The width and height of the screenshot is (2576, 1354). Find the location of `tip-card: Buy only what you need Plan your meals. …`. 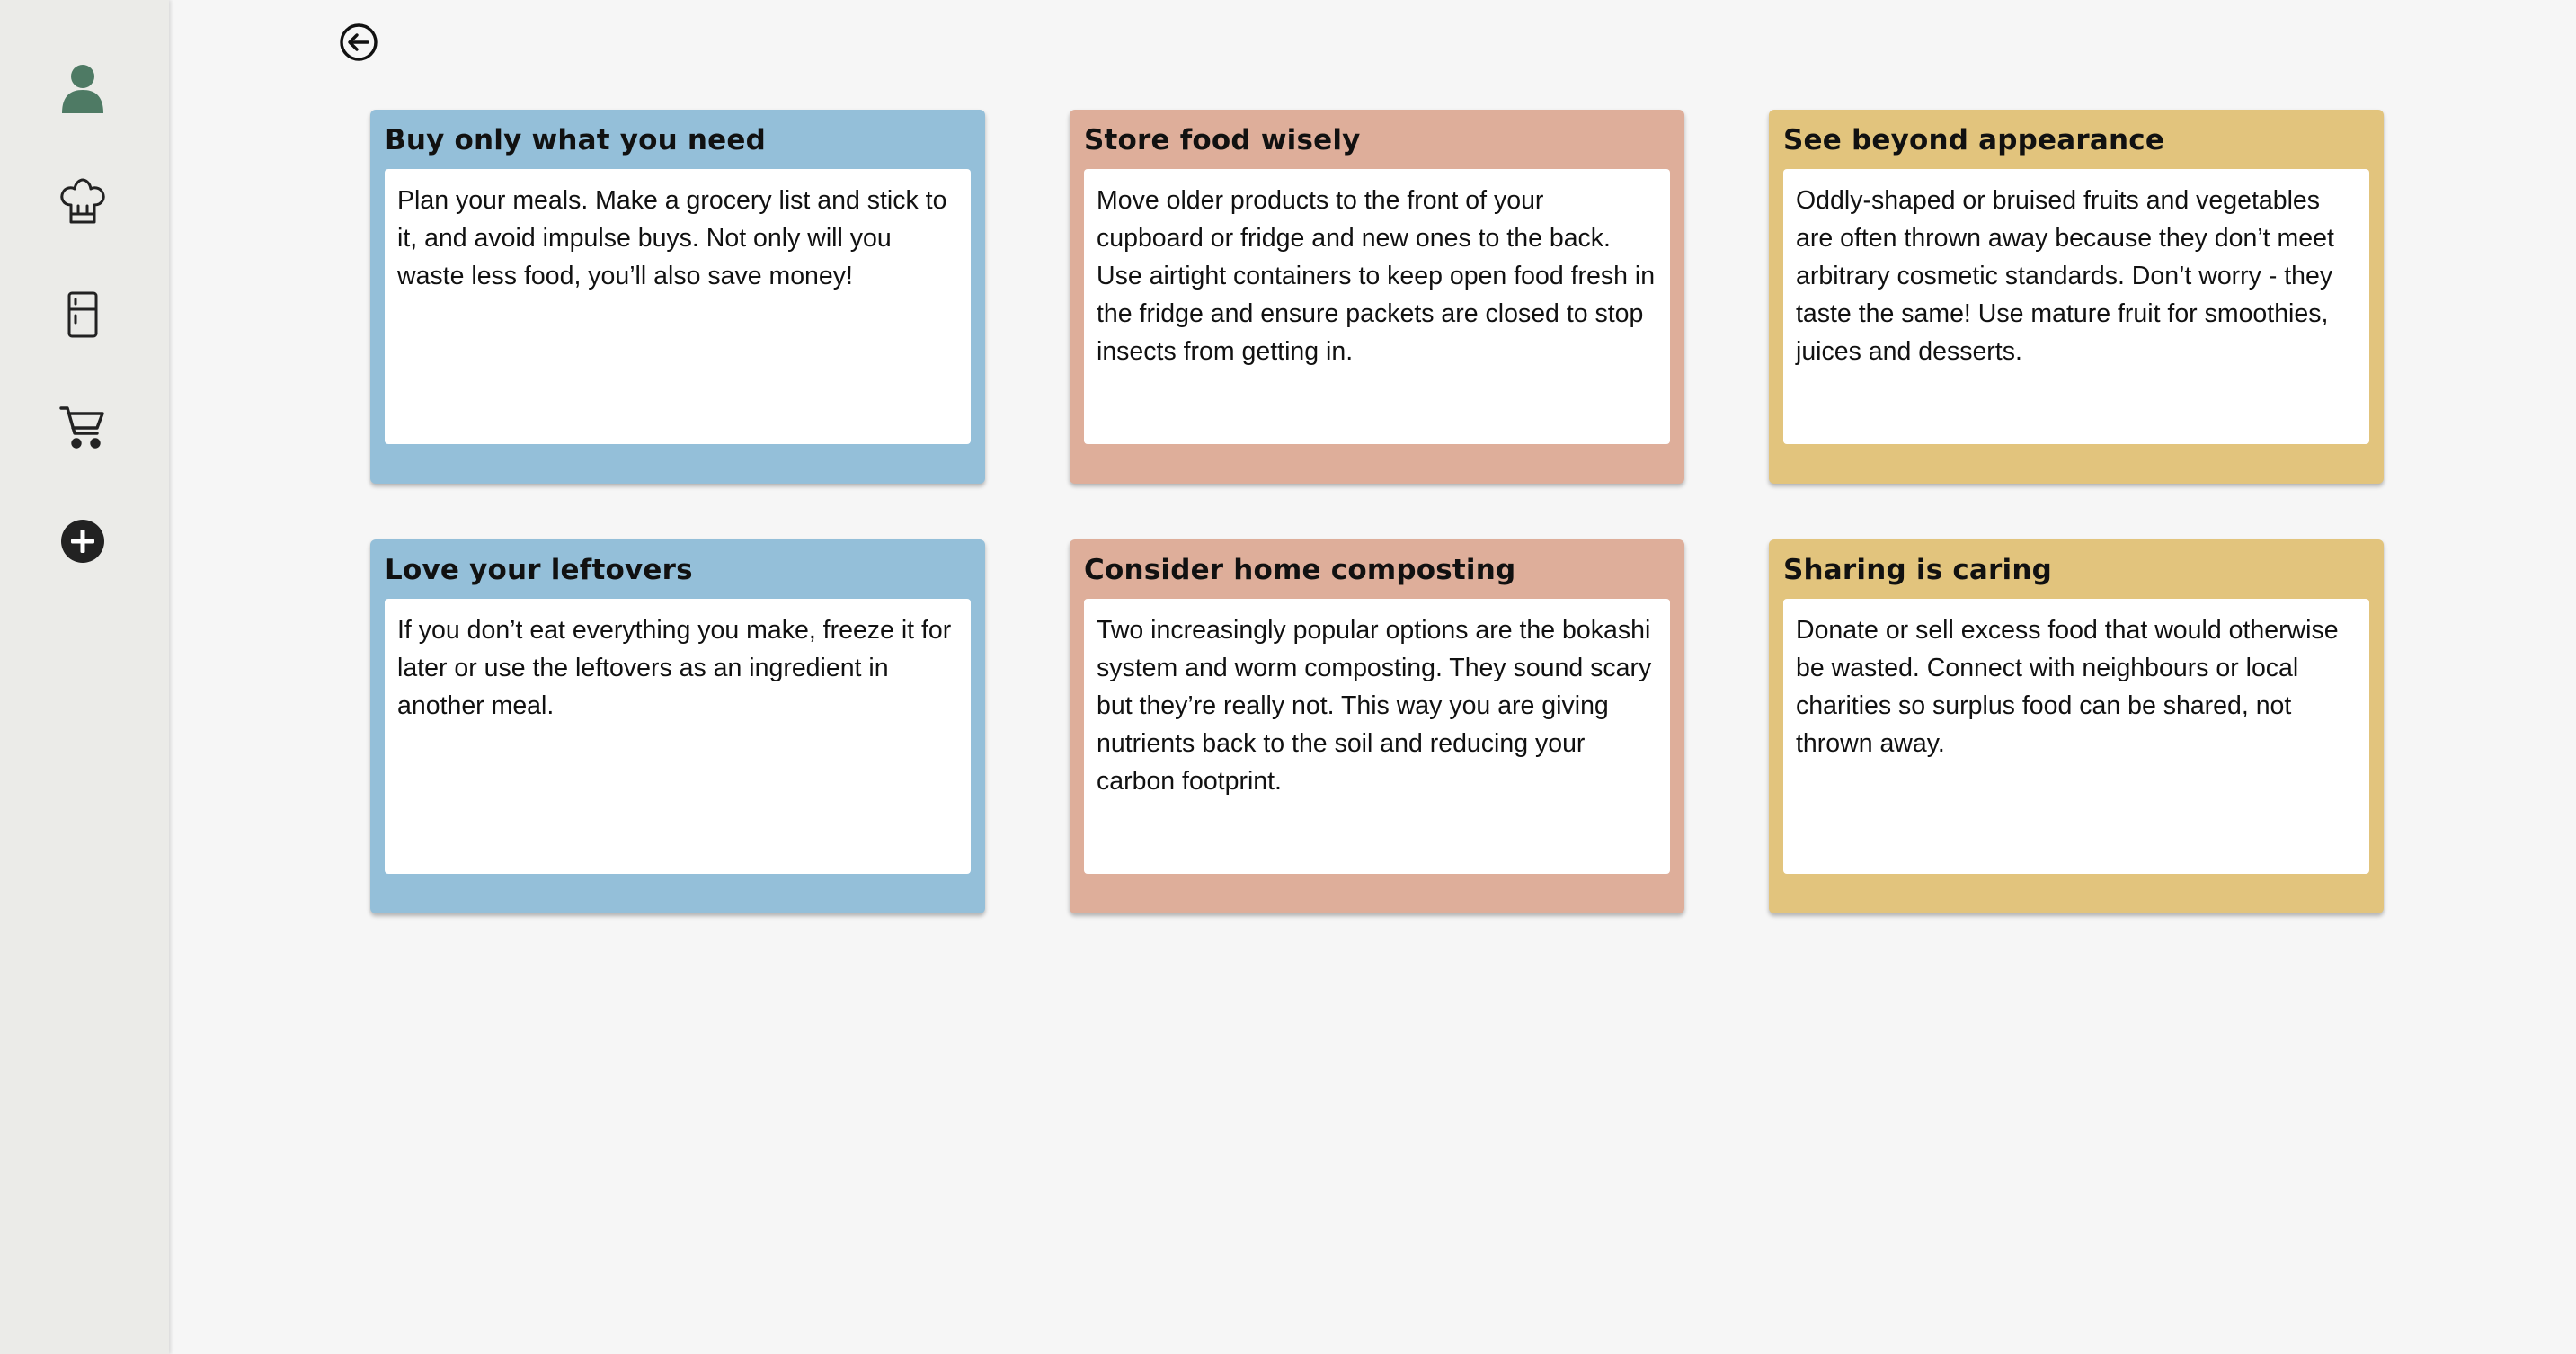

tip-card: Buy only what you need Plan your meals. … is located at coordinates (677, 297).